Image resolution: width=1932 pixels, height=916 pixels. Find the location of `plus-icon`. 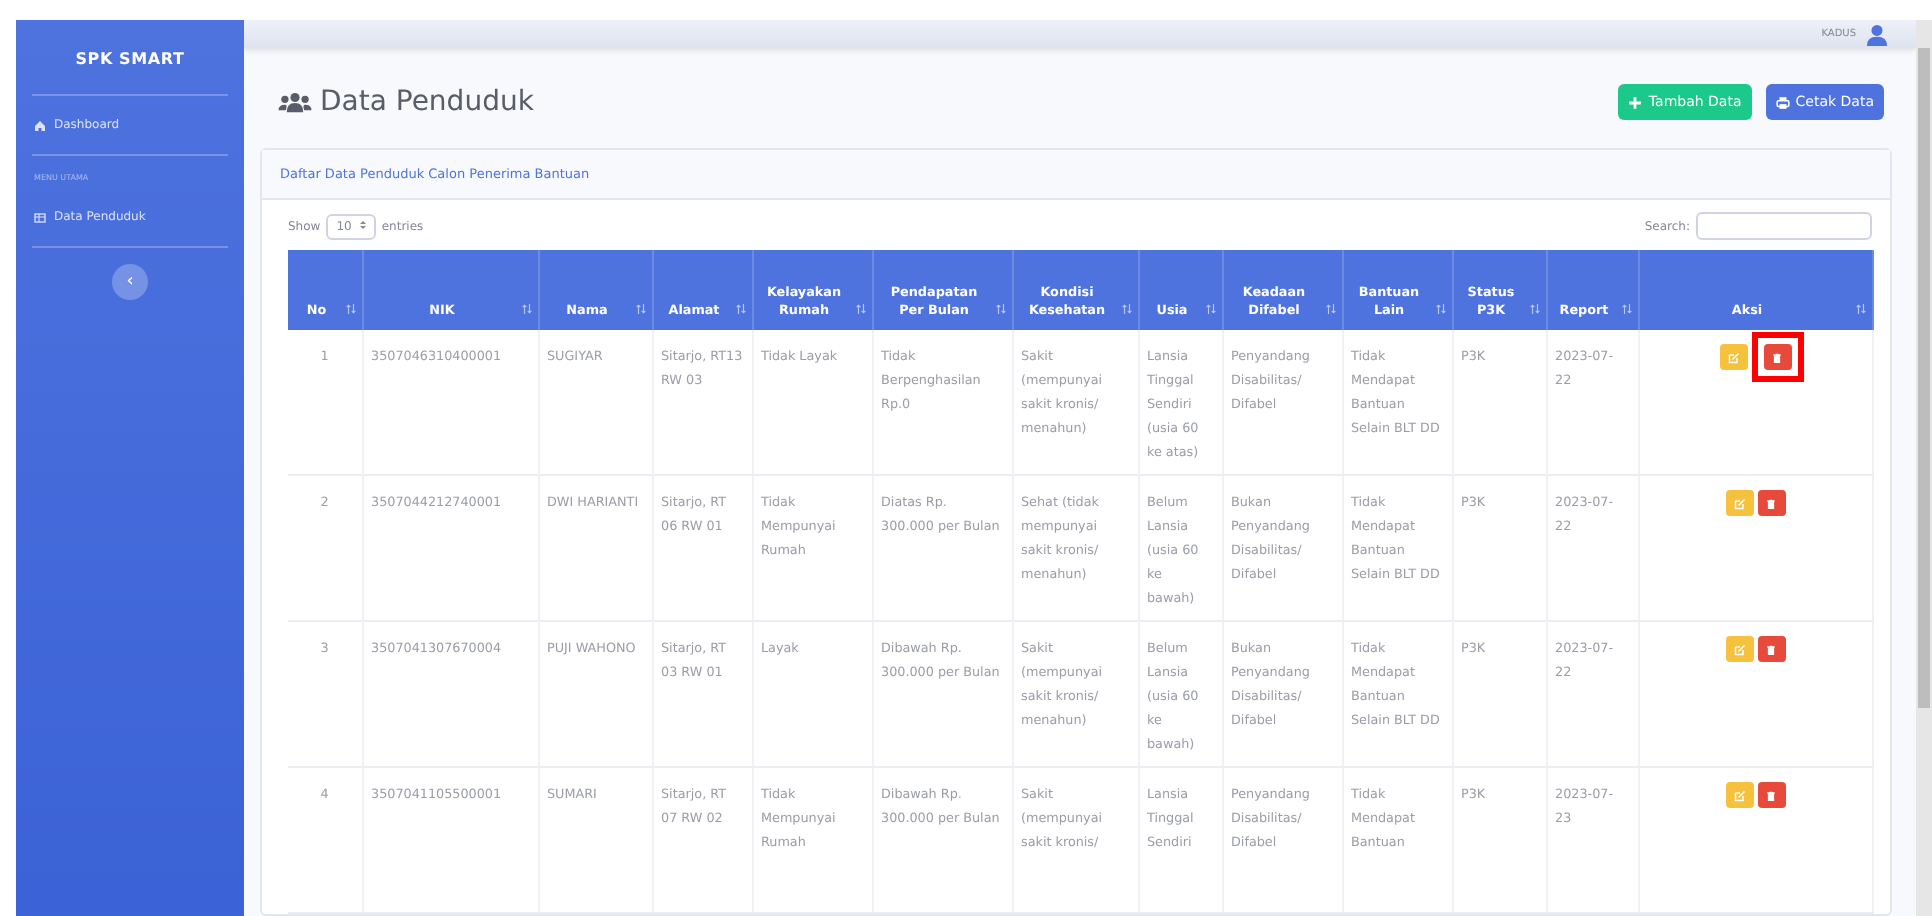

plus-icon is located at coordinates (1635, 102).